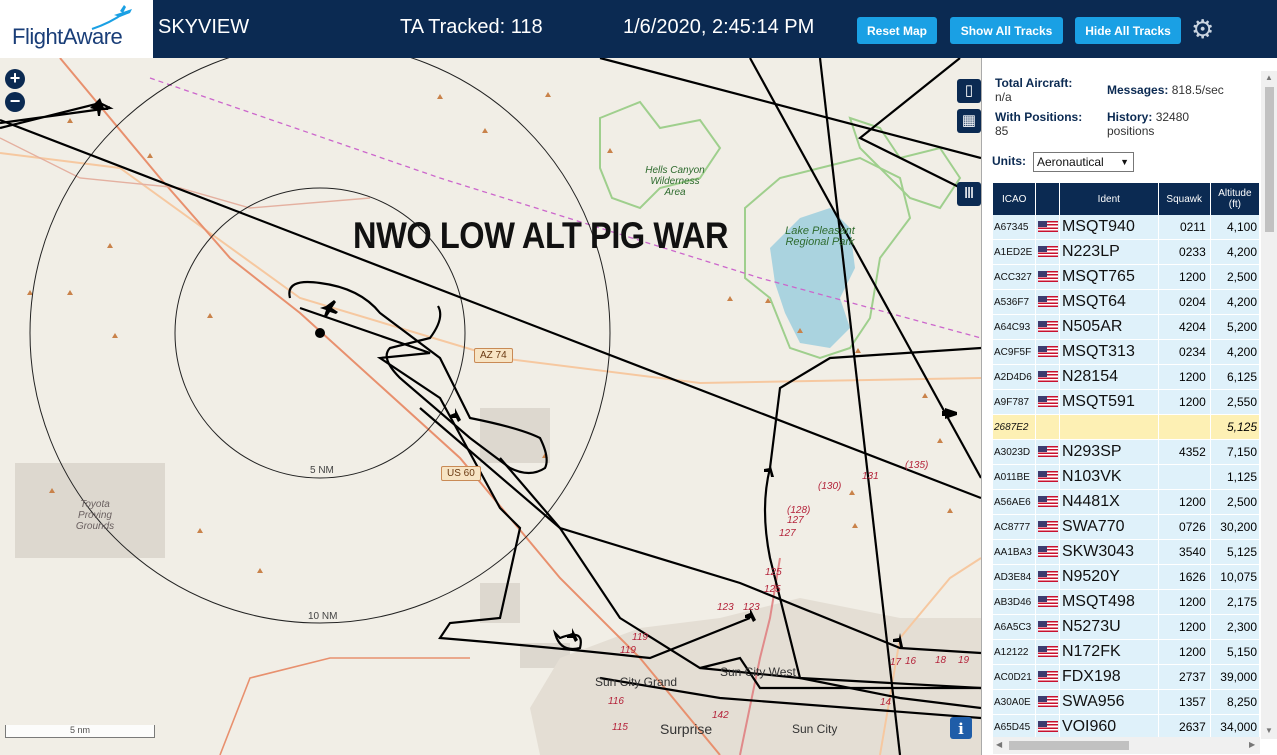 This screenshot has height=755, width=1277. I want to click on squawk-cell: 3540, so click(1184, 552).